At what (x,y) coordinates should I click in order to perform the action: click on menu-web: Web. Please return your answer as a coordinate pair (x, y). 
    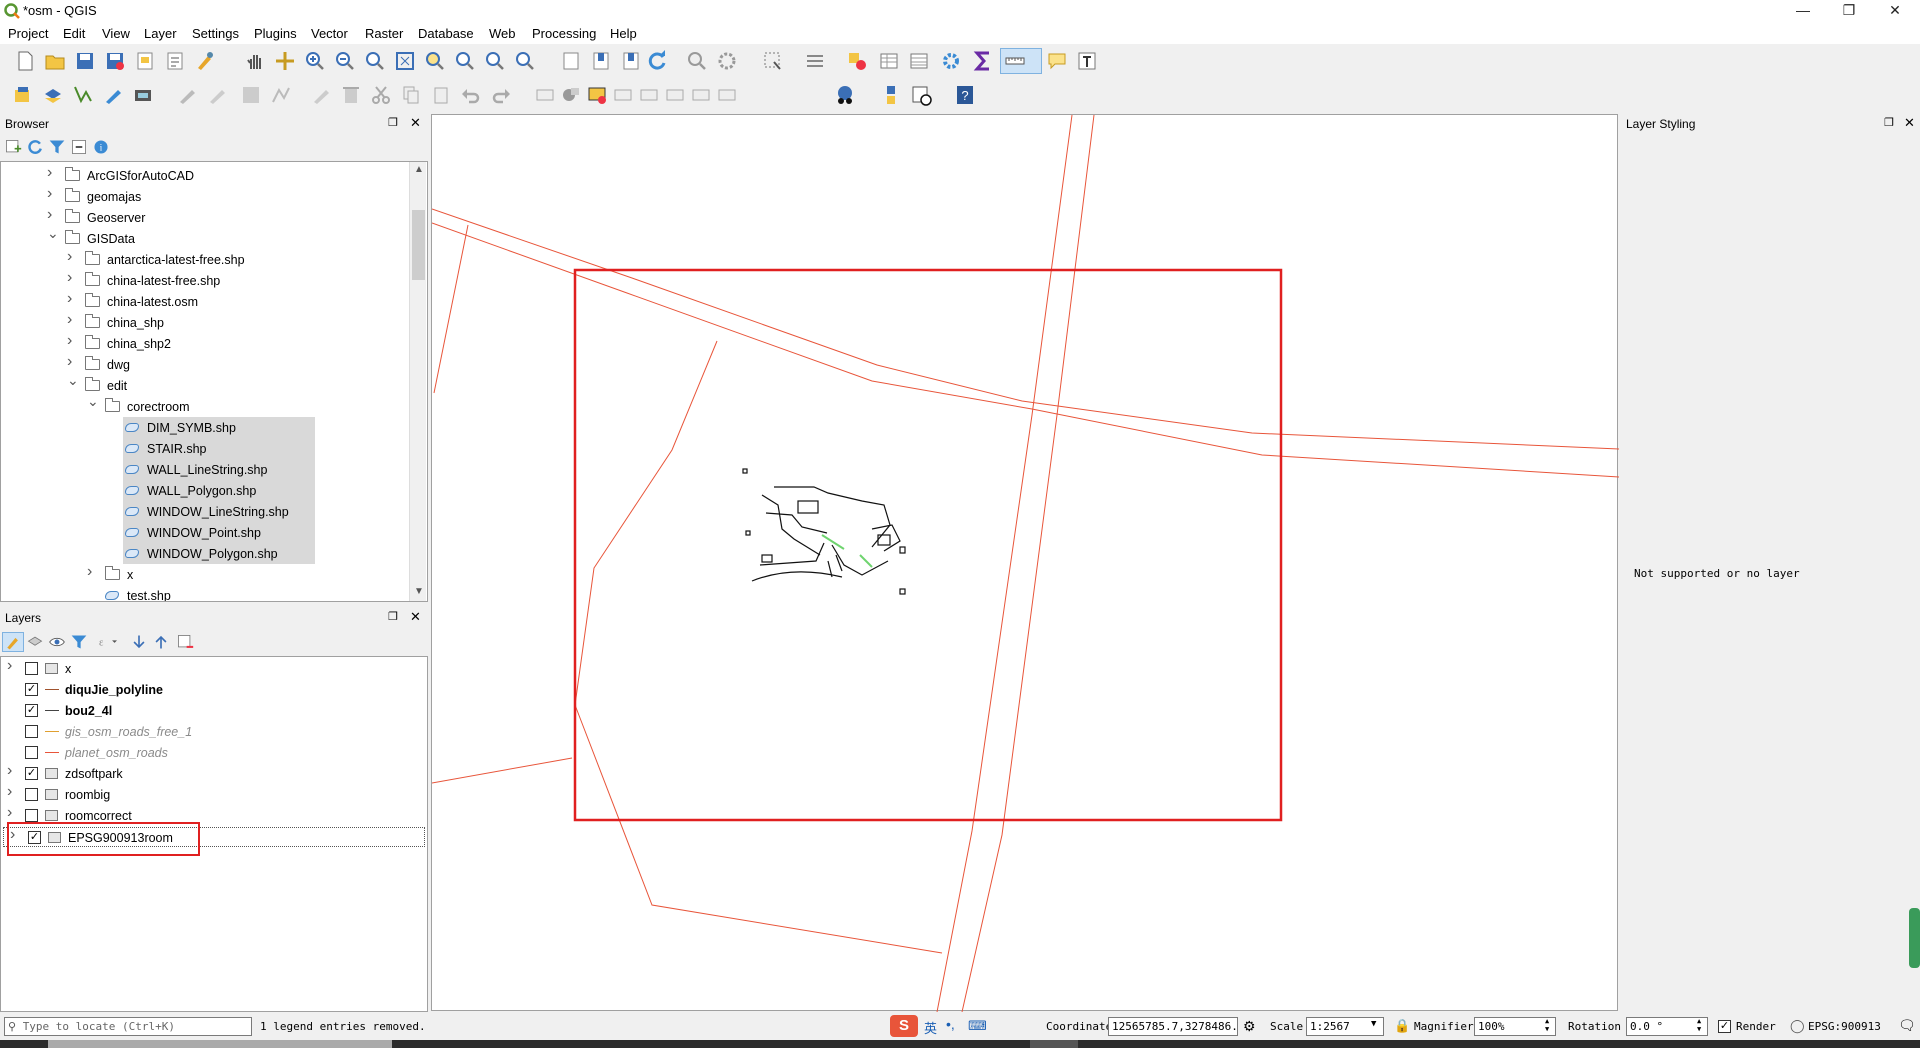
    Looking at the image, I should click on (502, 33).